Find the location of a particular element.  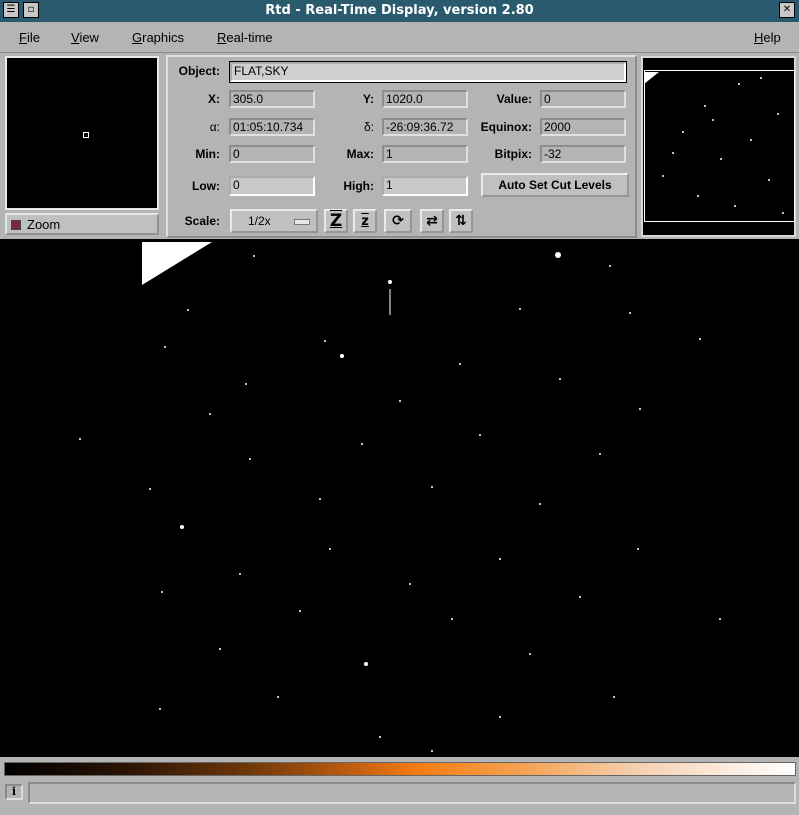

high-label: High: is located at coordinates (358, 186).